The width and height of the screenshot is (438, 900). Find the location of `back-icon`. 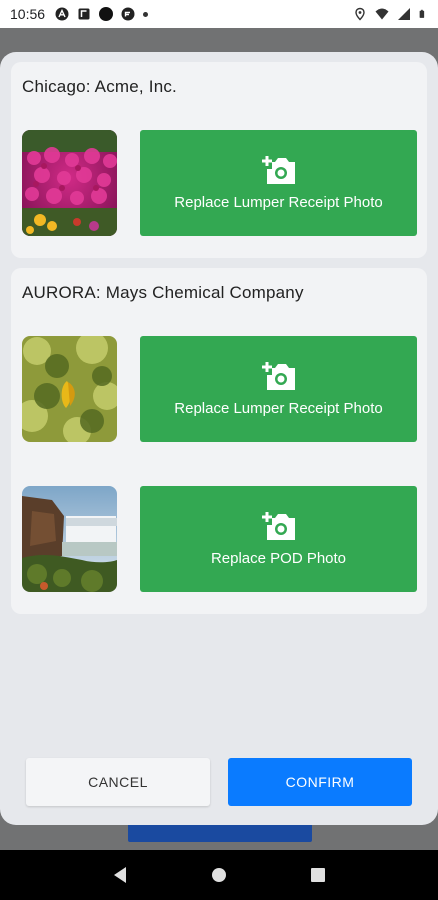

back-icon is located at coordinates (120, 875).